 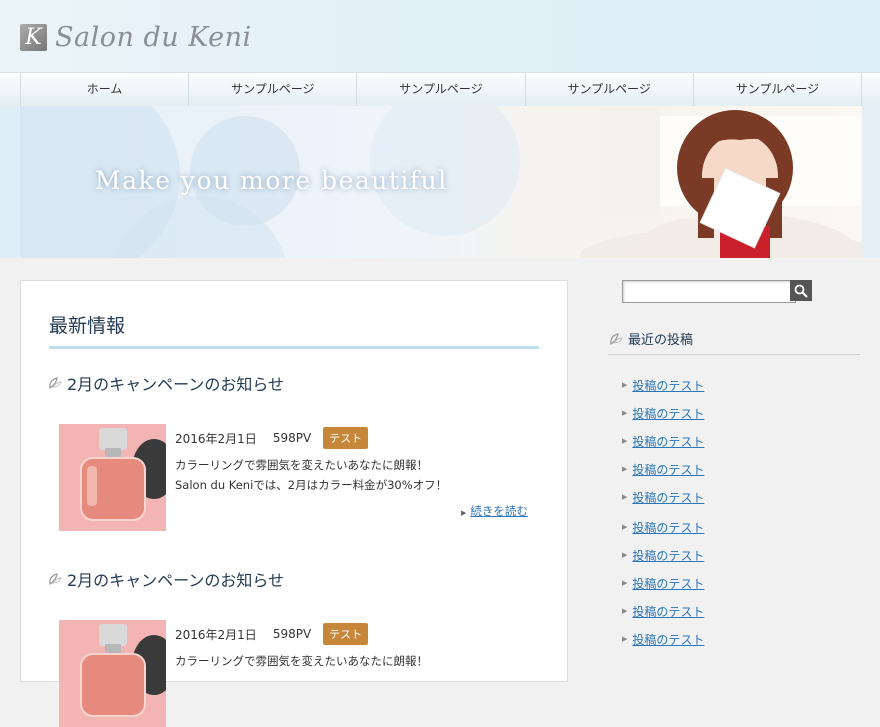 I want to click on read-more-link: ▶ 続きを読む, so click(x=494, y=511).